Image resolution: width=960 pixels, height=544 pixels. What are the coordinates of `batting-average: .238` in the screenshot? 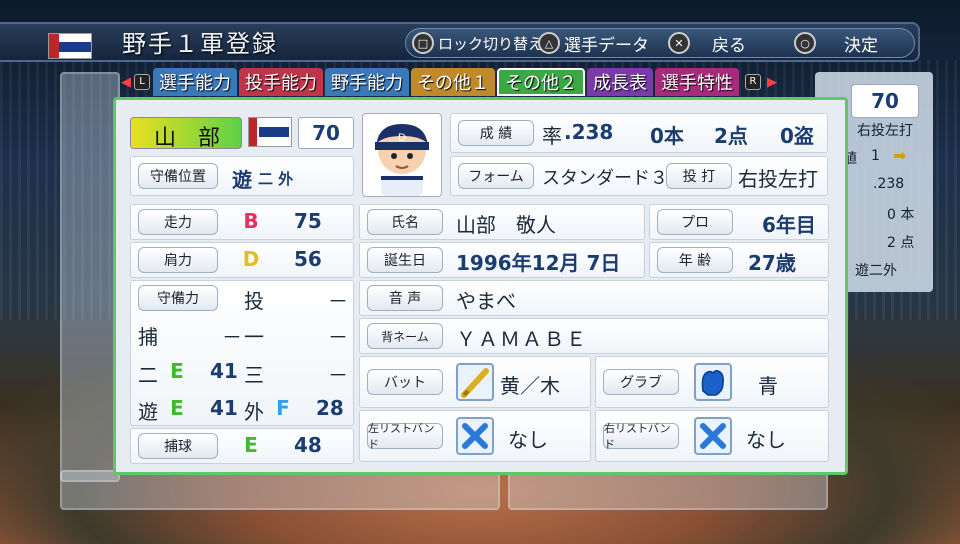 It's located at (589, 132).